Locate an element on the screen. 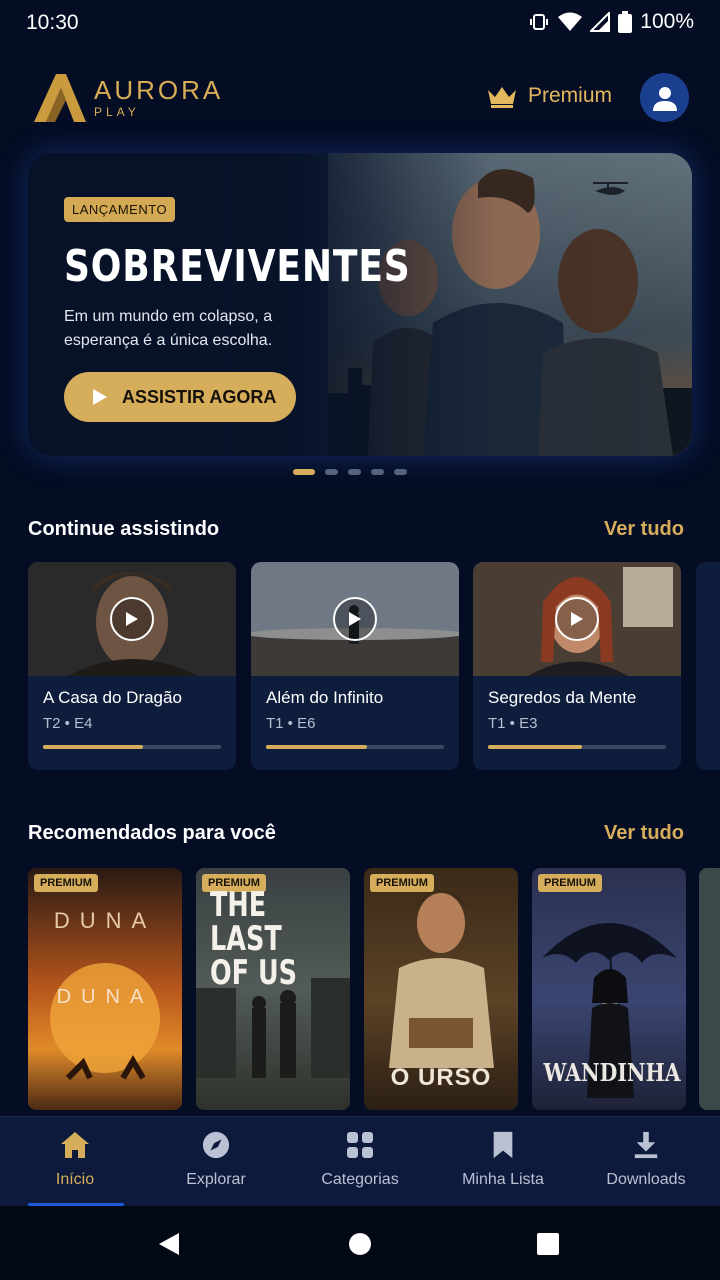 Image resolution: width=720 pixels, height=1280 pixels. continue-card-partial is located at coordinates (708, 666).